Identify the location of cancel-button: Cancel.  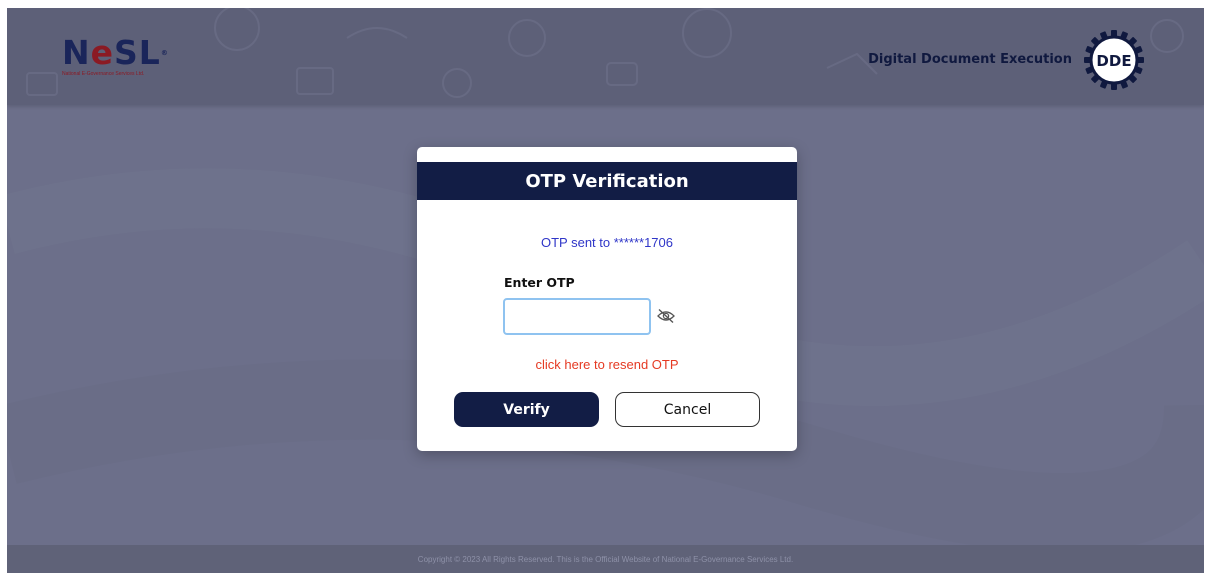
(687, 409).